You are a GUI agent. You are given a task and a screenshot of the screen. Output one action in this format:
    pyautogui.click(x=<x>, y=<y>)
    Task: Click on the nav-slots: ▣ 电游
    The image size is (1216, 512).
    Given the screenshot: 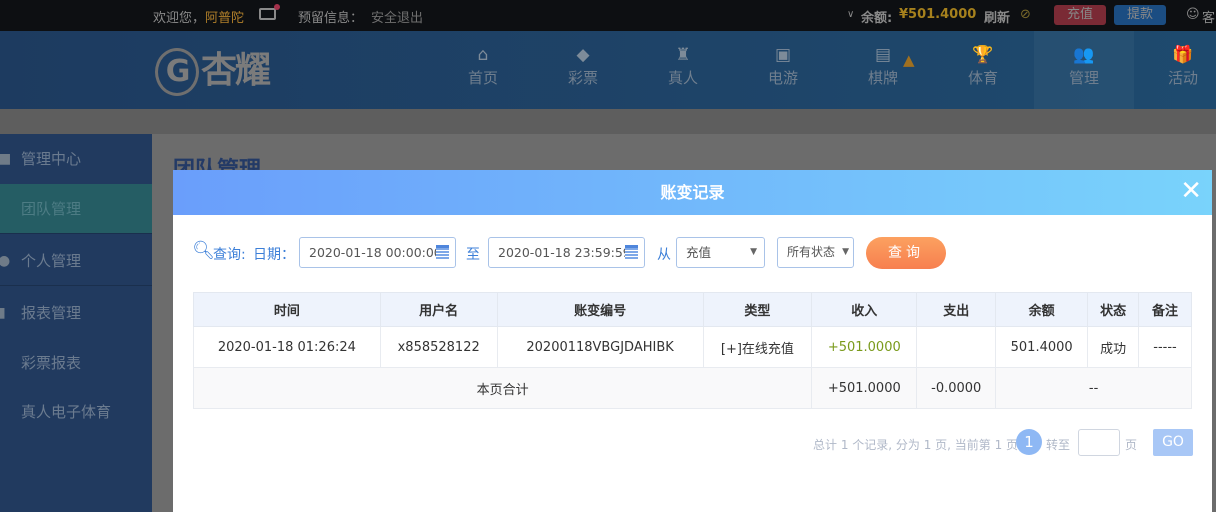 What is the action you would take?
    pyautogui.click(x=783, y=66)
    